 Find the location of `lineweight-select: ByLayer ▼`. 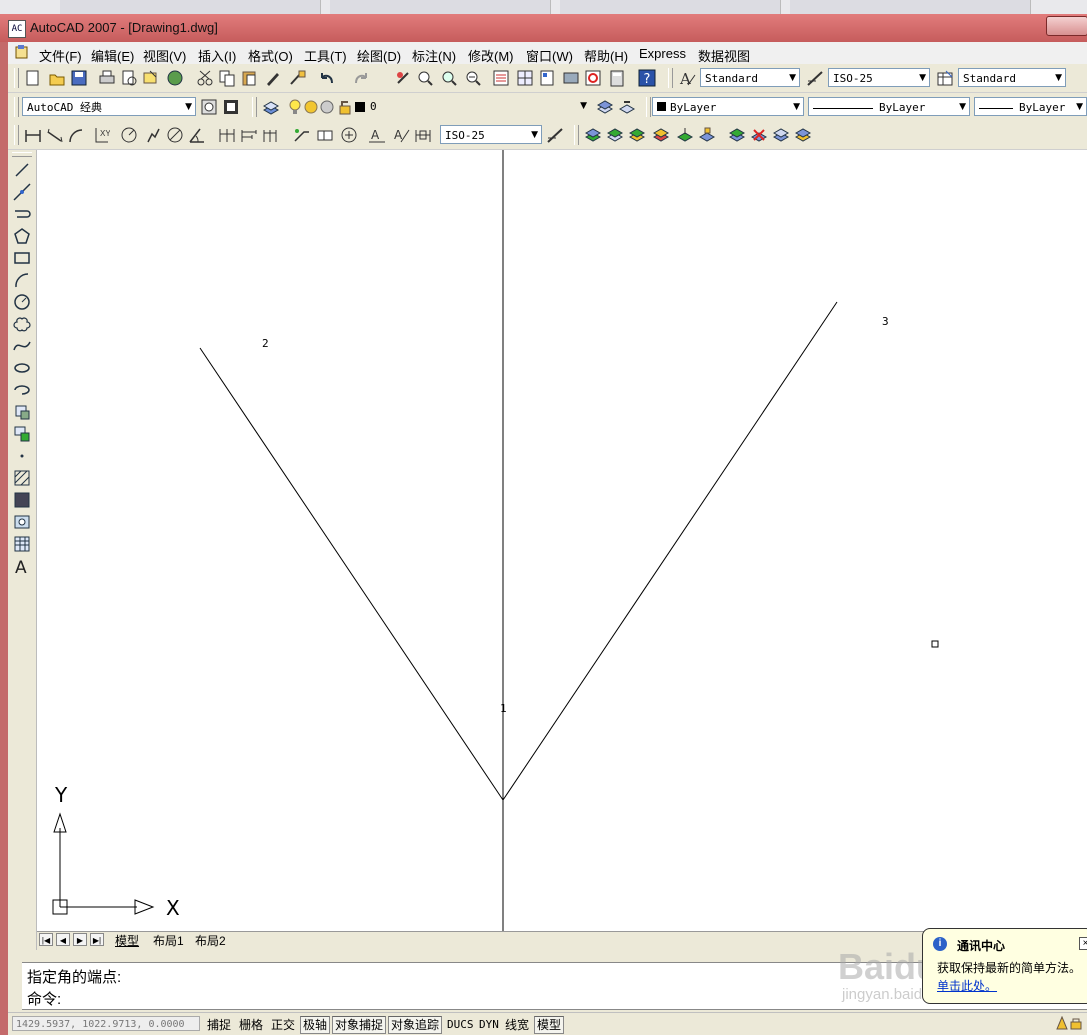

lineweight-select: ByLayer ▼ is located at coordinates (1030, 106).